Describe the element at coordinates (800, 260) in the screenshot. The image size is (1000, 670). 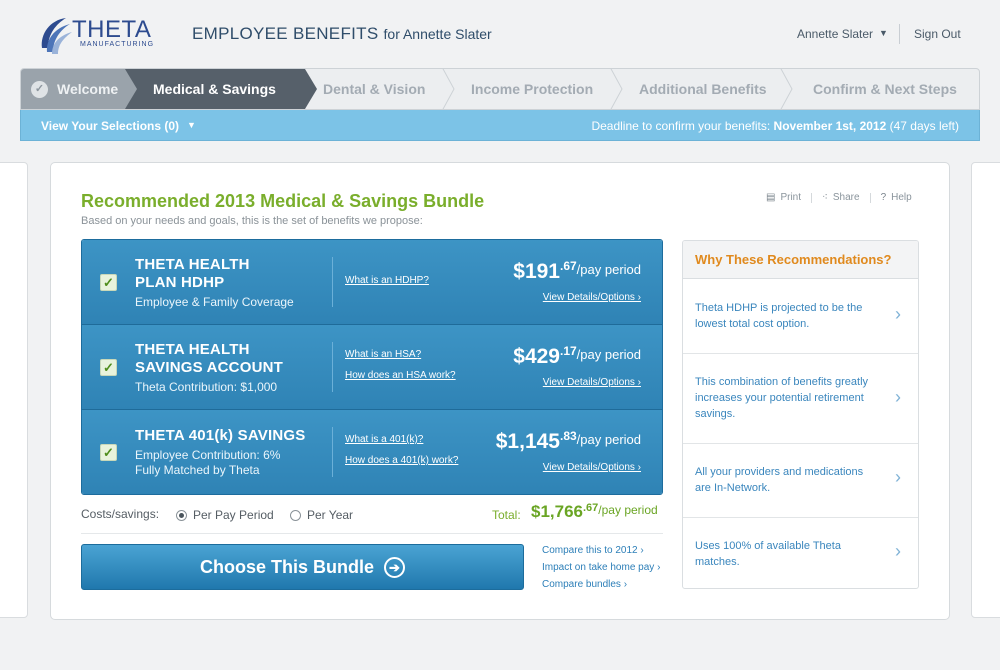
I see `why-panel-title: Why These Recommendations?` at that location.